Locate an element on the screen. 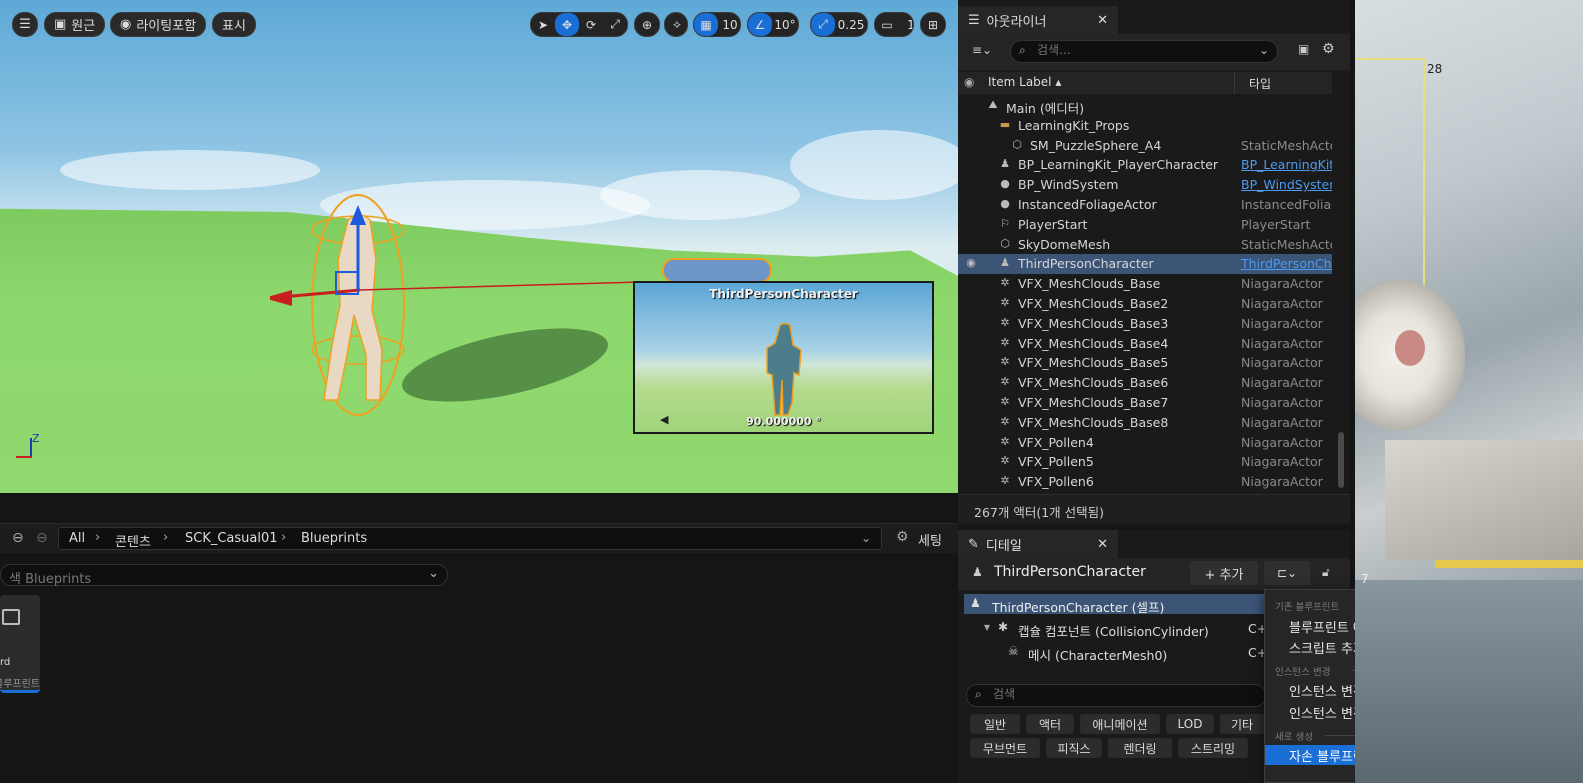 This screenshot has height=783, width=1583. outliner-search-input is located at coordinates (1142, 50).